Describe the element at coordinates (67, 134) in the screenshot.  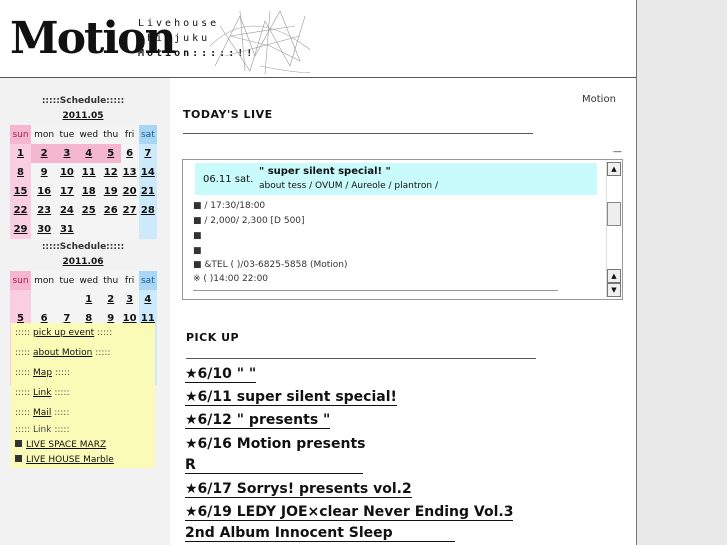
I see `weekday-tue: tue` at that location.